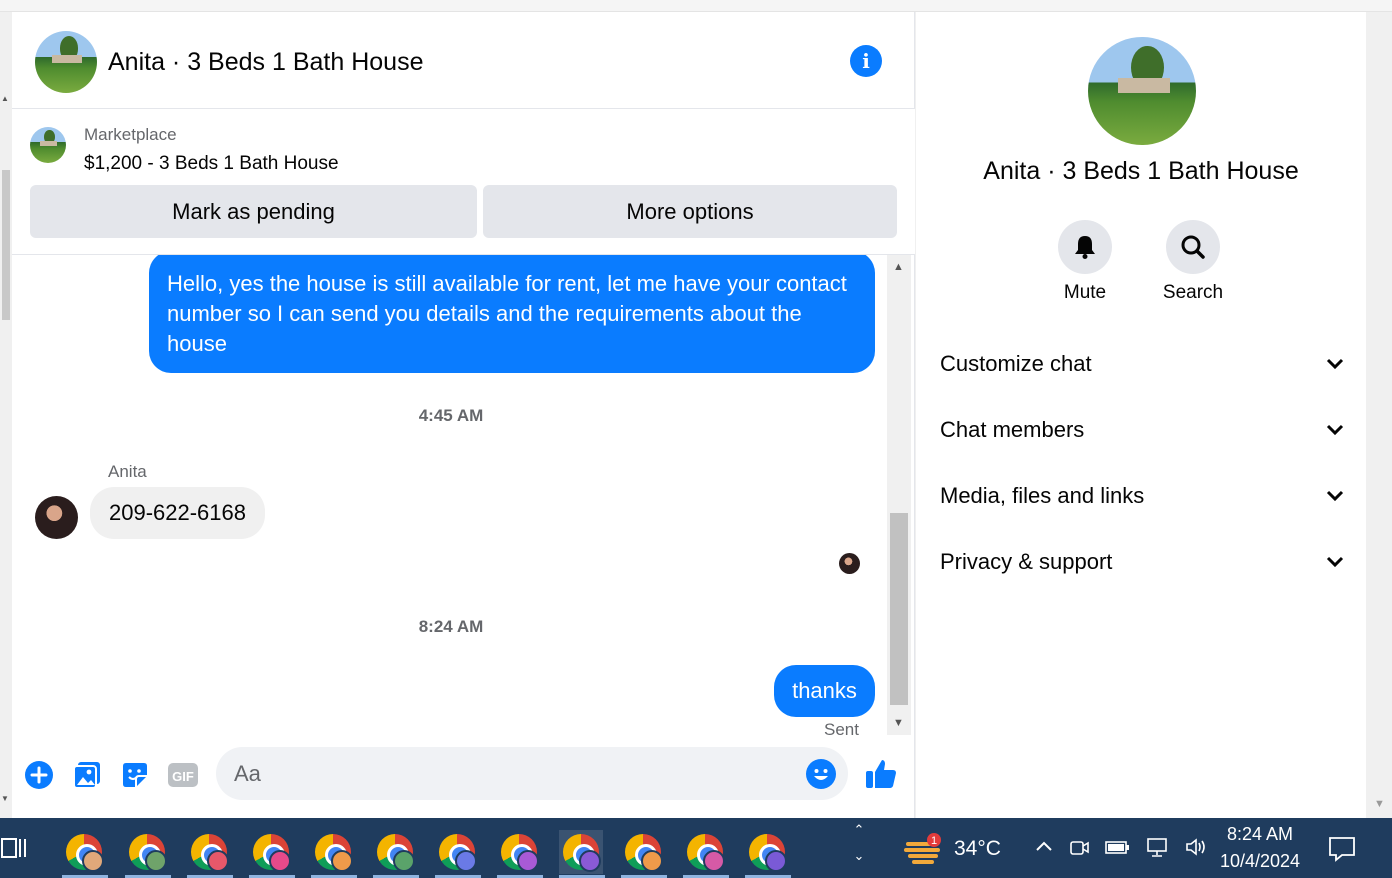  I want to click on more-options-button: More options, so click(690, 211).